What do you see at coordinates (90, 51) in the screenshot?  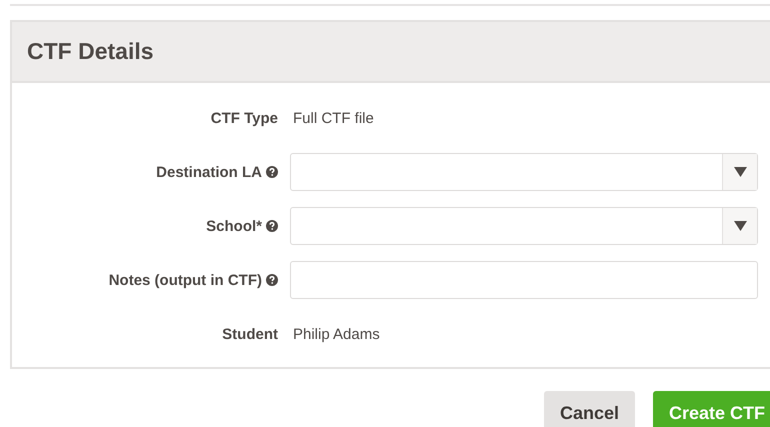 I see `panel-title: CTF Details` at bounding box center [90, 51].